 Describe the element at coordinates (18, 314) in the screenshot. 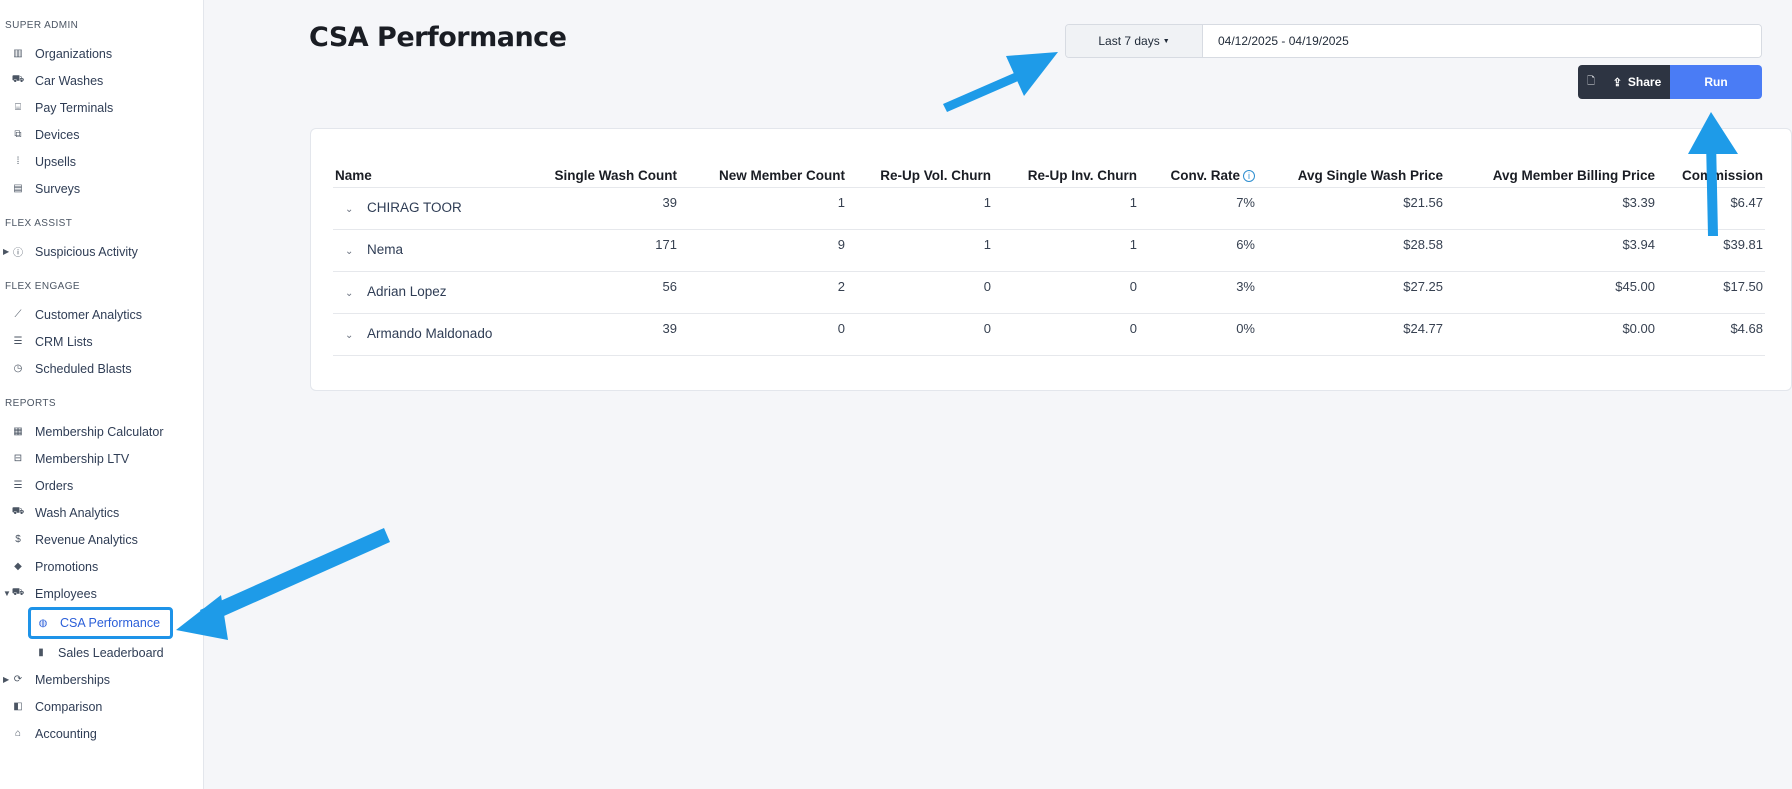

I see `line-chart-icon: ⟋` at that location.